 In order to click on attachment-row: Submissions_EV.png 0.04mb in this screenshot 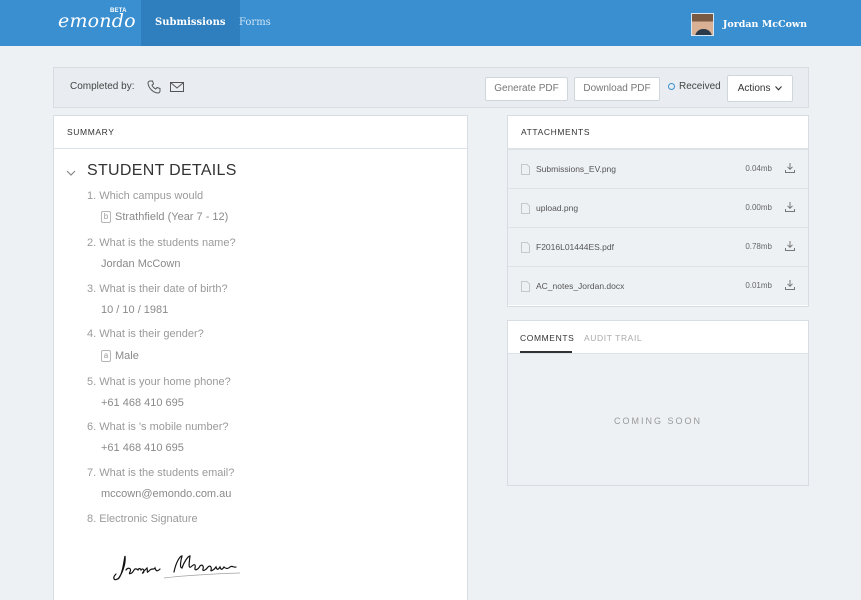, I will do `click(658, 168)`.